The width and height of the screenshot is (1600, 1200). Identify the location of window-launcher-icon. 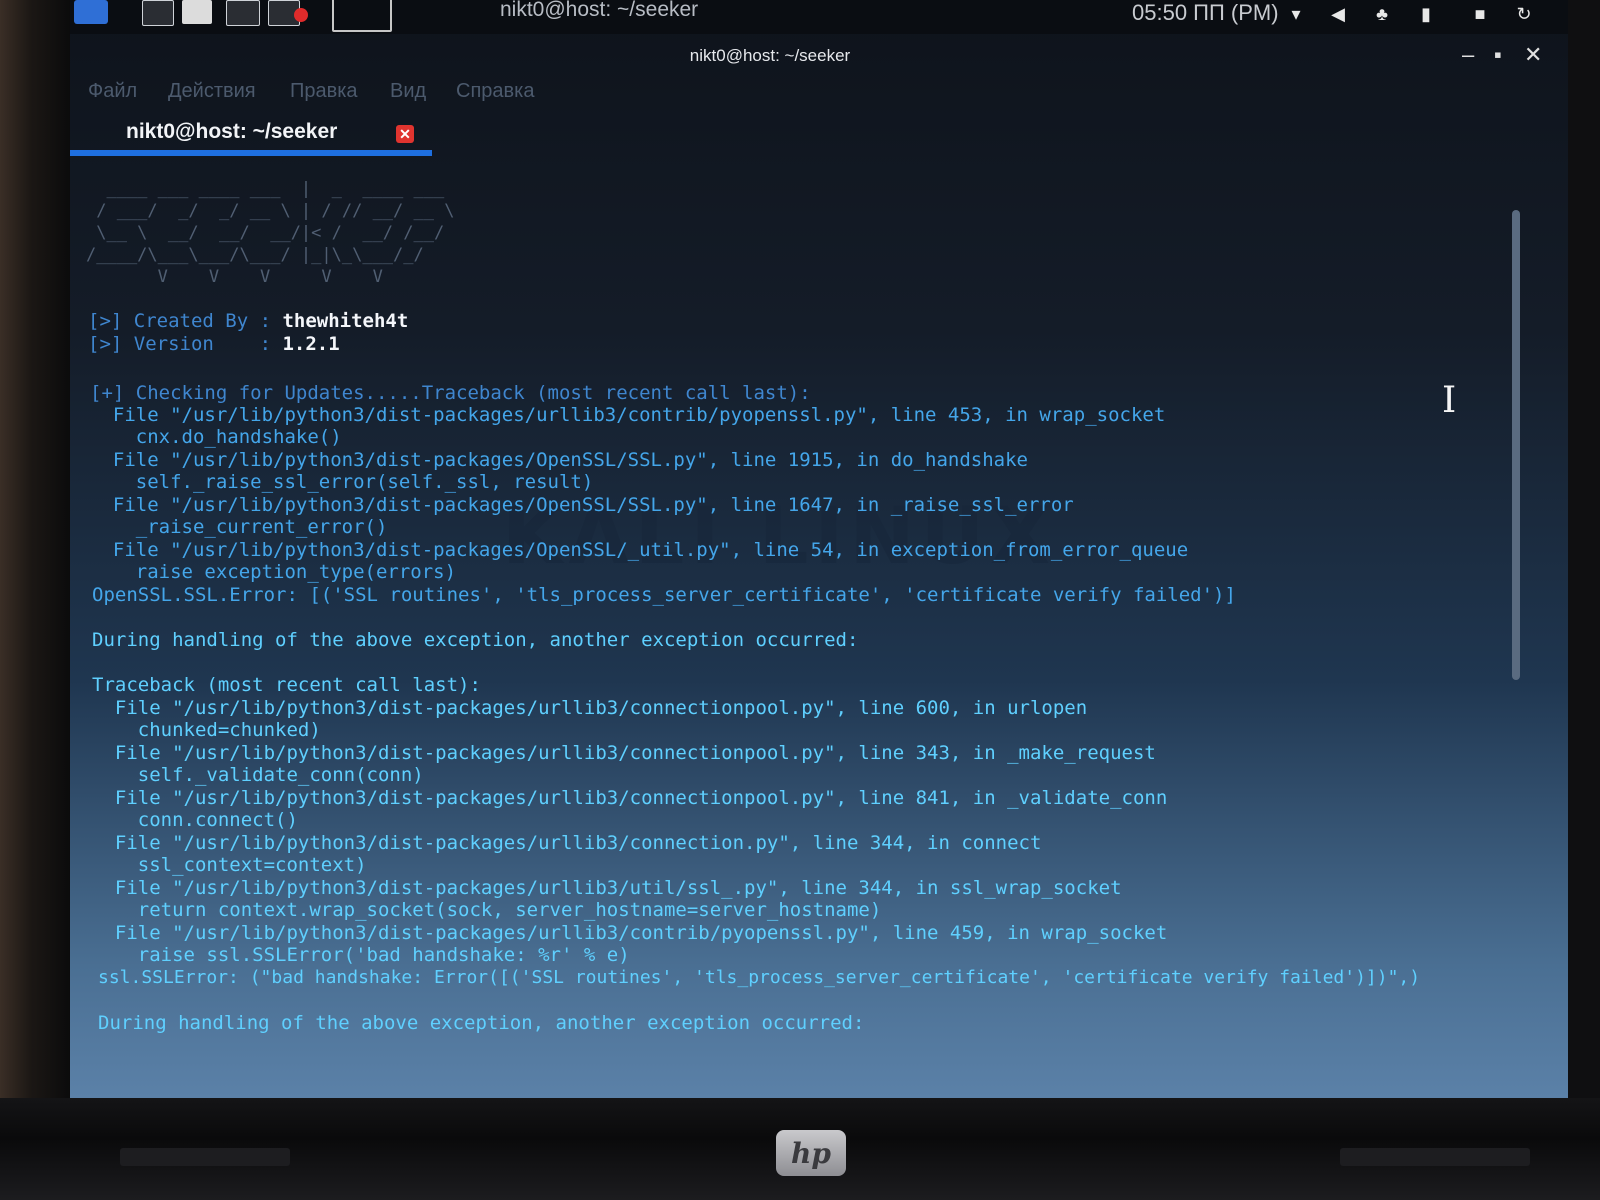
(243, 13).